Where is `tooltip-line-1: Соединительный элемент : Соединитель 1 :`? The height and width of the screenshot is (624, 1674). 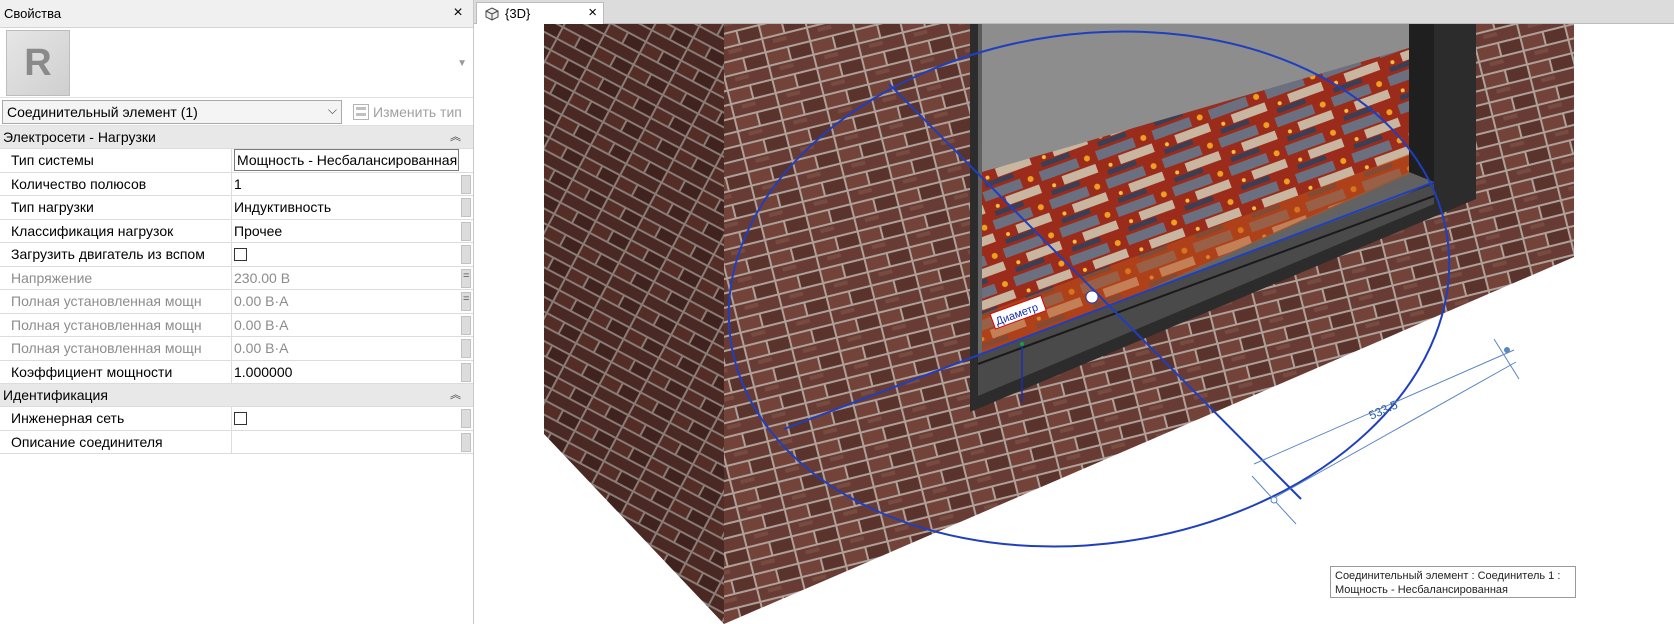
tooltip-line-1: Соединительный элемент : Соединитель 1 : is located at coordinates (1448, 576).